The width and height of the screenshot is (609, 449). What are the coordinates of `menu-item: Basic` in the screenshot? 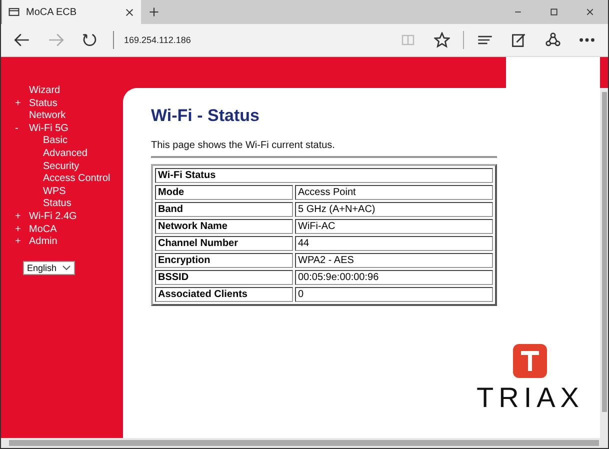 It's located at (55, 141).